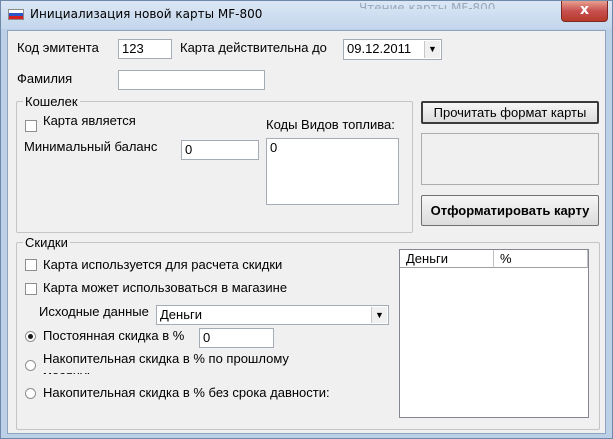  Describe the element at coordinates (236, 338) in the screenshot. I see `constant-discount-input: 0` at that location.